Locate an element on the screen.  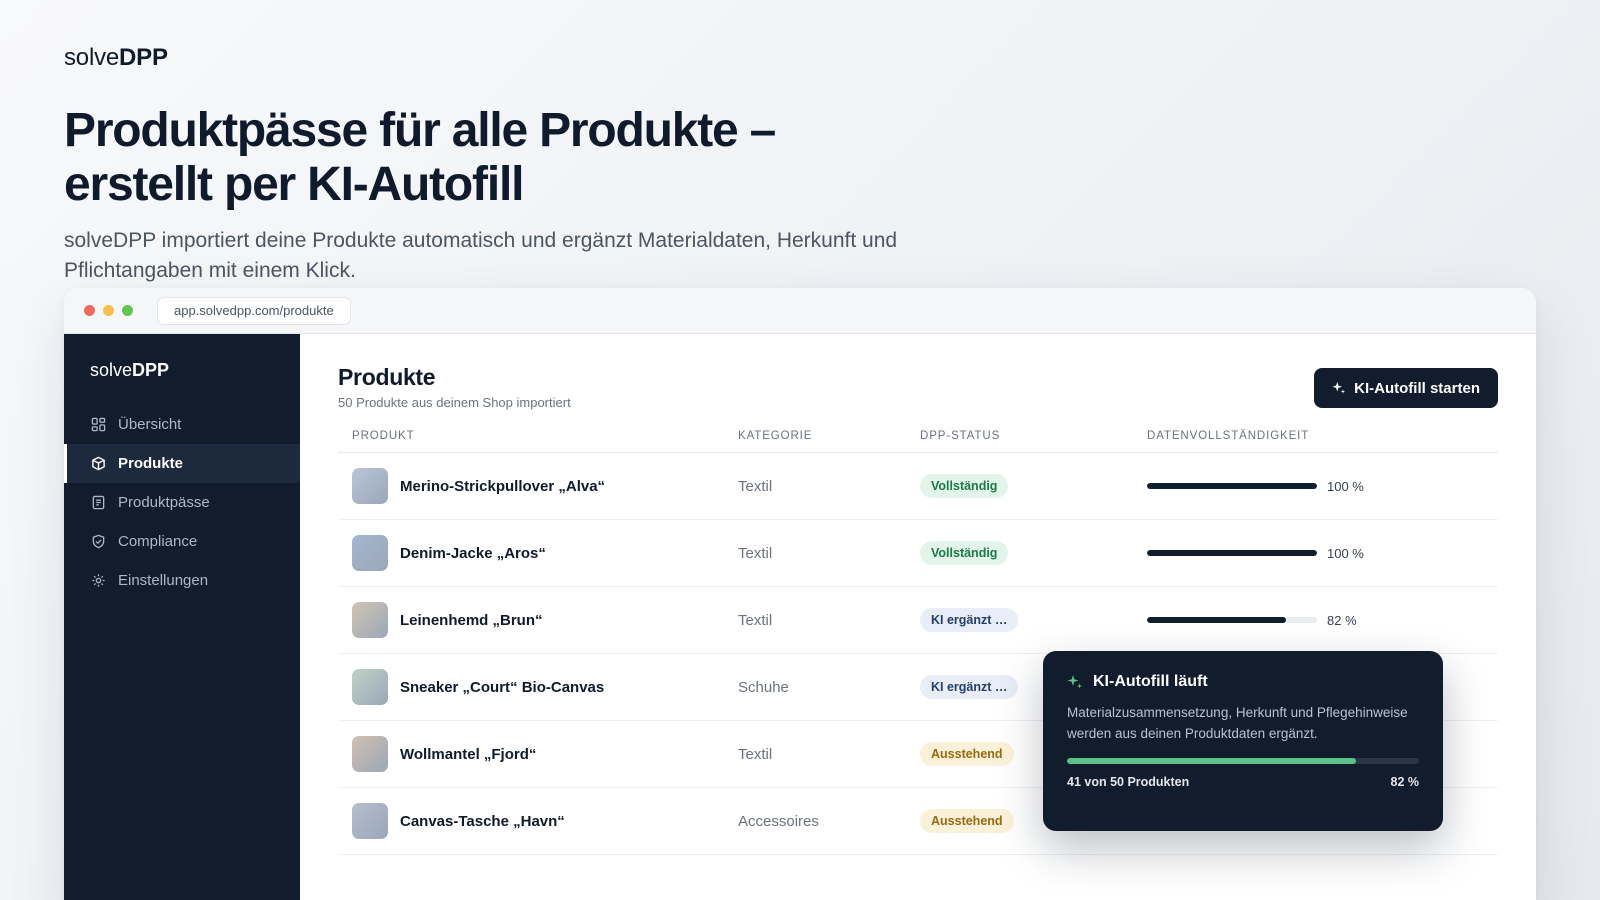
brand-bold: DPP is located at coordinates (143, 57).